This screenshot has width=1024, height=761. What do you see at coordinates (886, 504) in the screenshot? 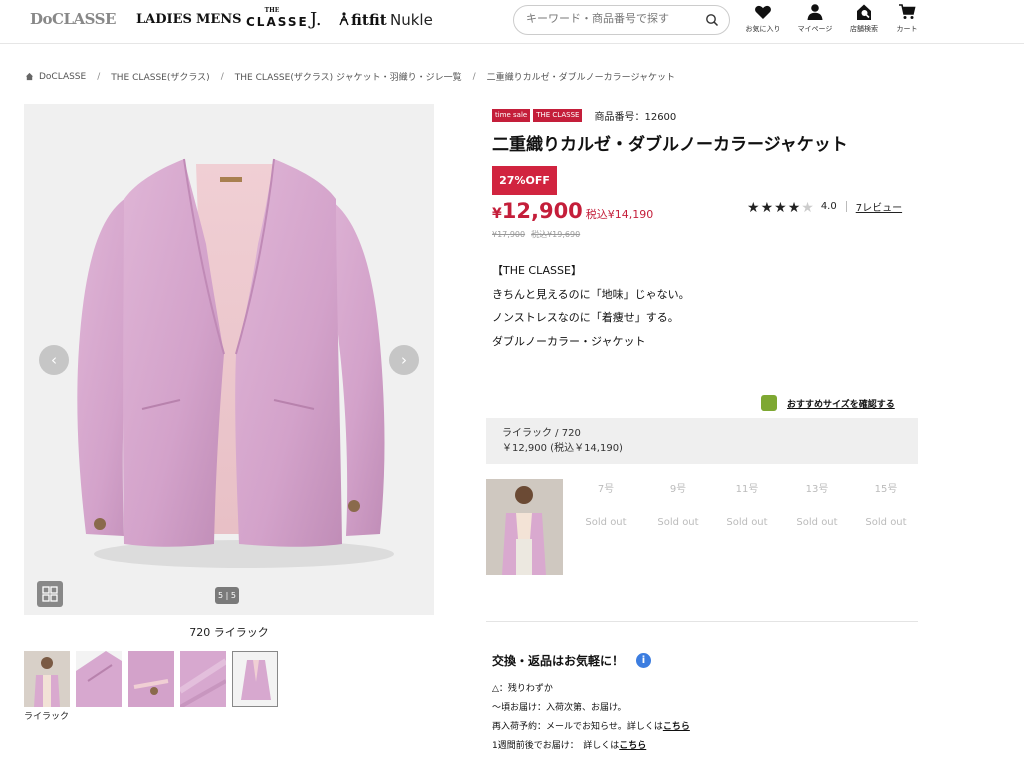
I see `size-option-15: 15号 Sold out` at bounding box center [886, 504].